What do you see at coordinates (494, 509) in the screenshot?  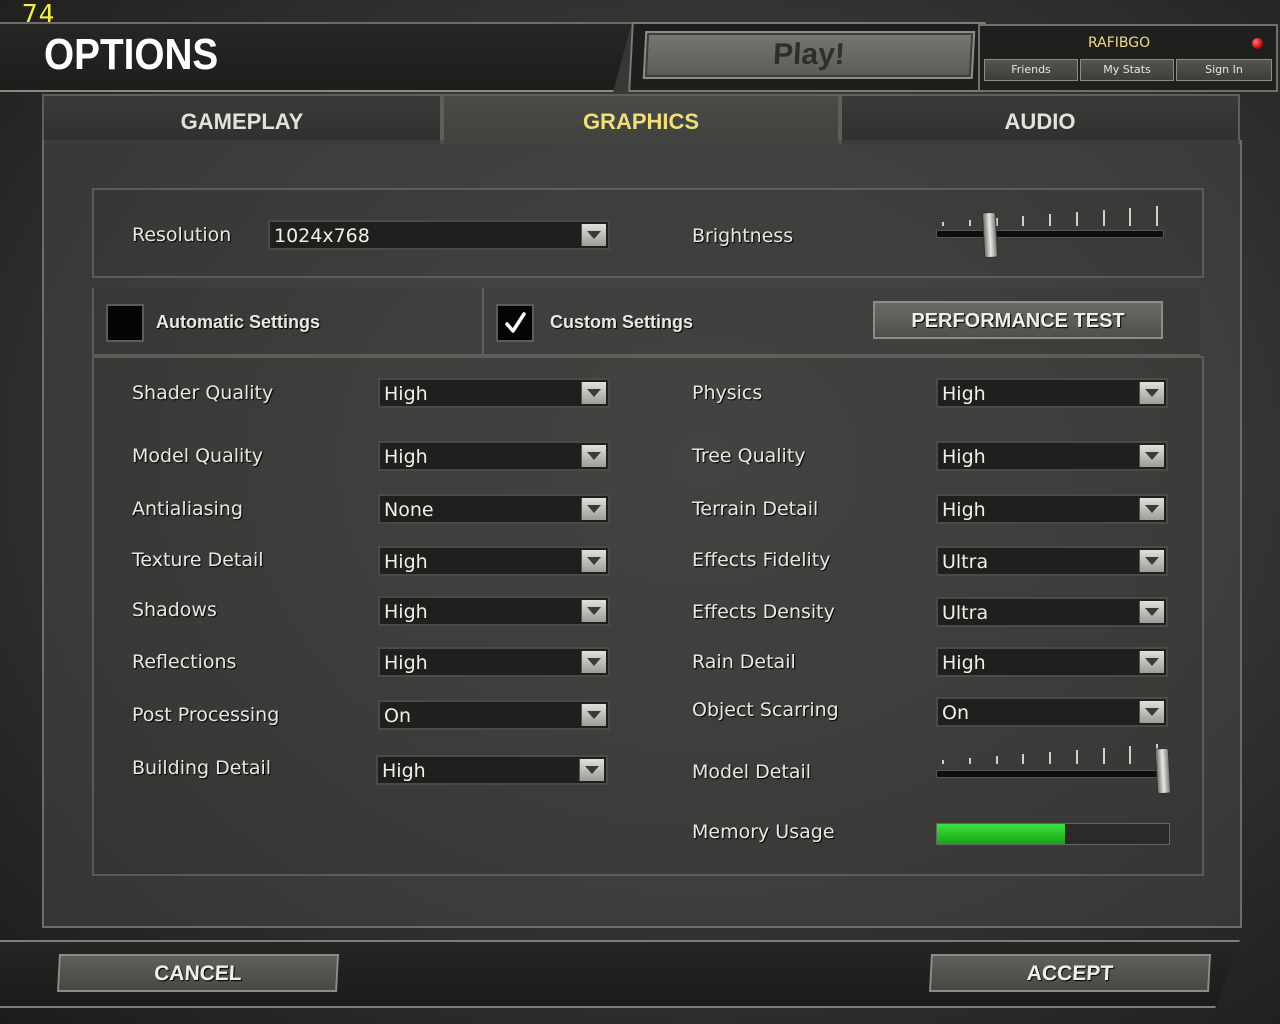 I see `antialiasing-dropdown: None` at bounding box center [494, 509].